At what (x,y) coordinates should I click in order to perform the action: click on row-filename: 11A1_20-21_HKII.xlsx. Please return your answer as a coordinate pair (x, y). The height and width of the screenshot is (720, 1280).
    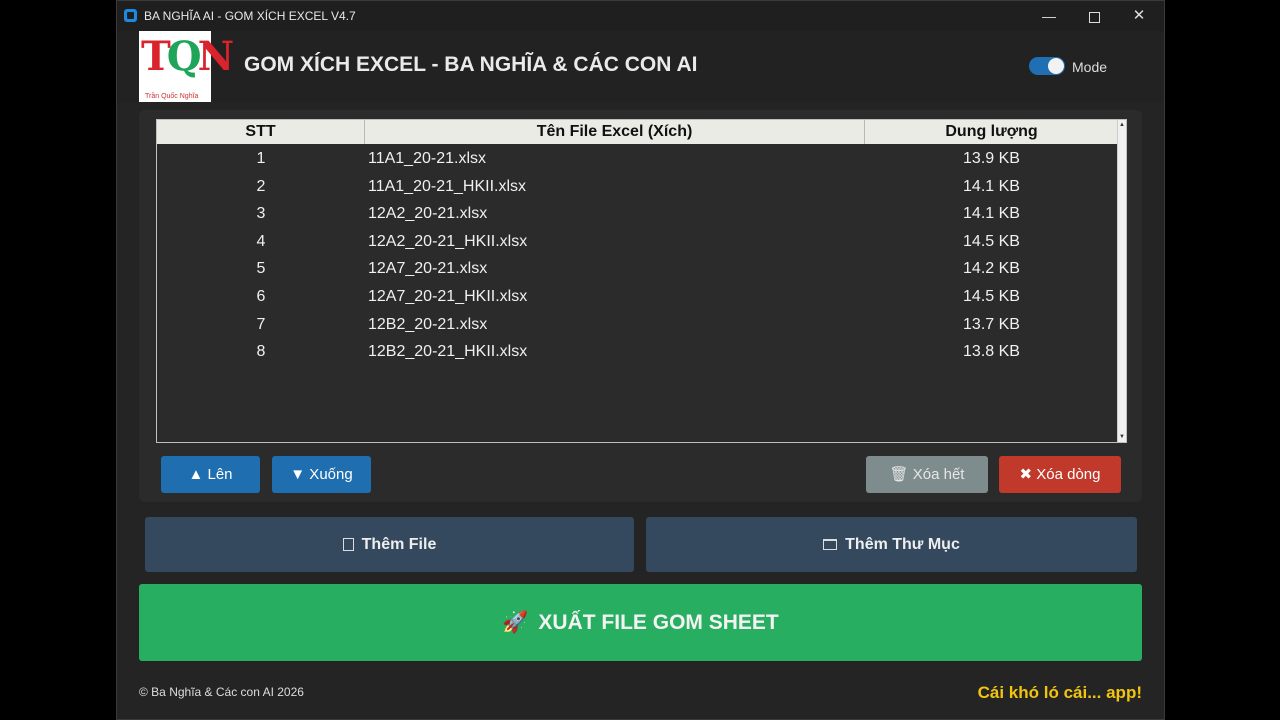
    Looking at the image, I should click on (447, 186).